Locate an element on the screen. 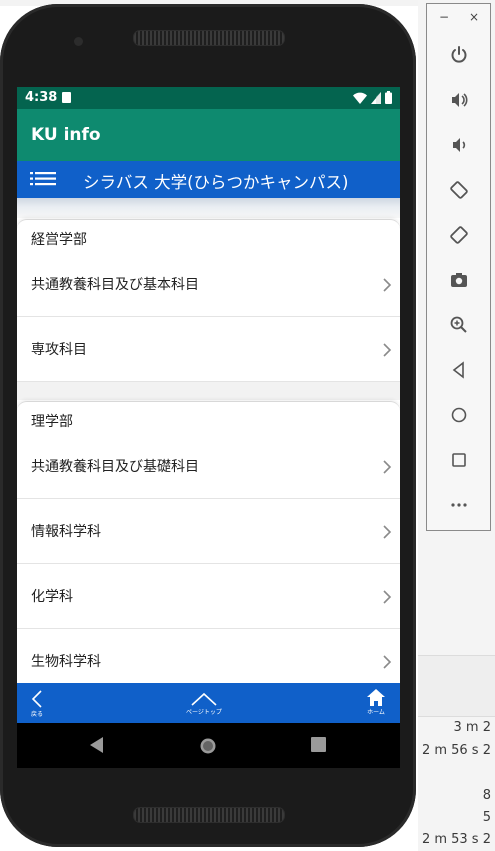 The image size is (495, 851). menu-icon is located at coordinates (43, 180).